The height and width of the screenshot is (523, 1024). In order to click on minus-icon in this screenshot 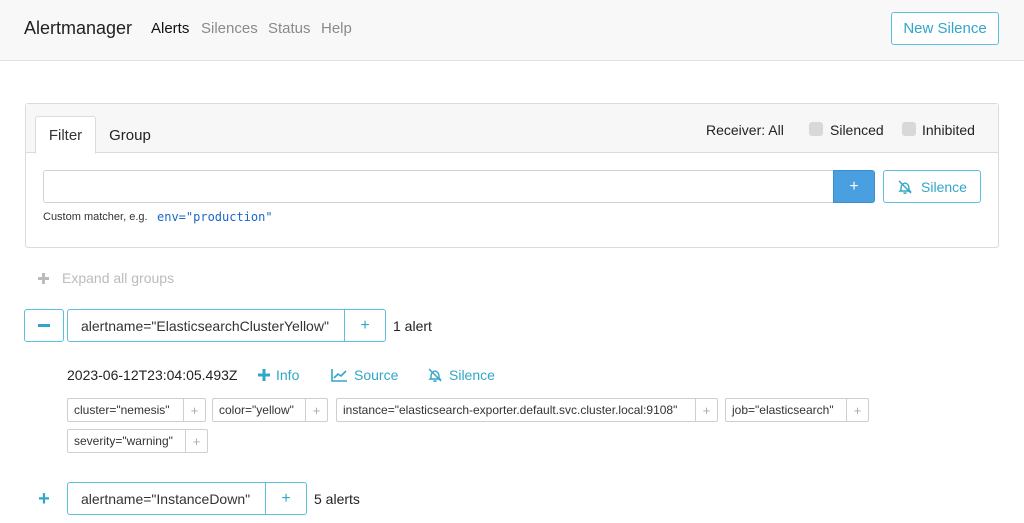, I will do `click(44, 325)`.